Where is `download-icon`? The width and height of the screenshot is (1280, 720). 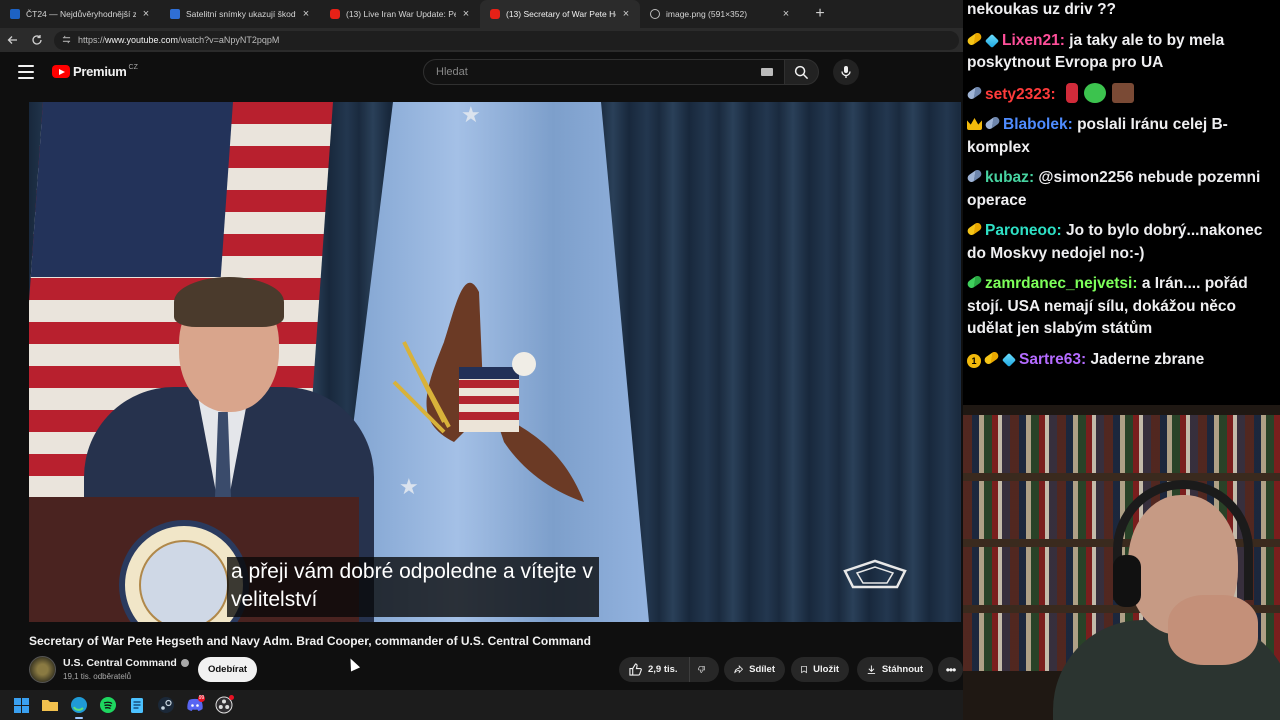 download-icon is located at coordinates (871, 670).